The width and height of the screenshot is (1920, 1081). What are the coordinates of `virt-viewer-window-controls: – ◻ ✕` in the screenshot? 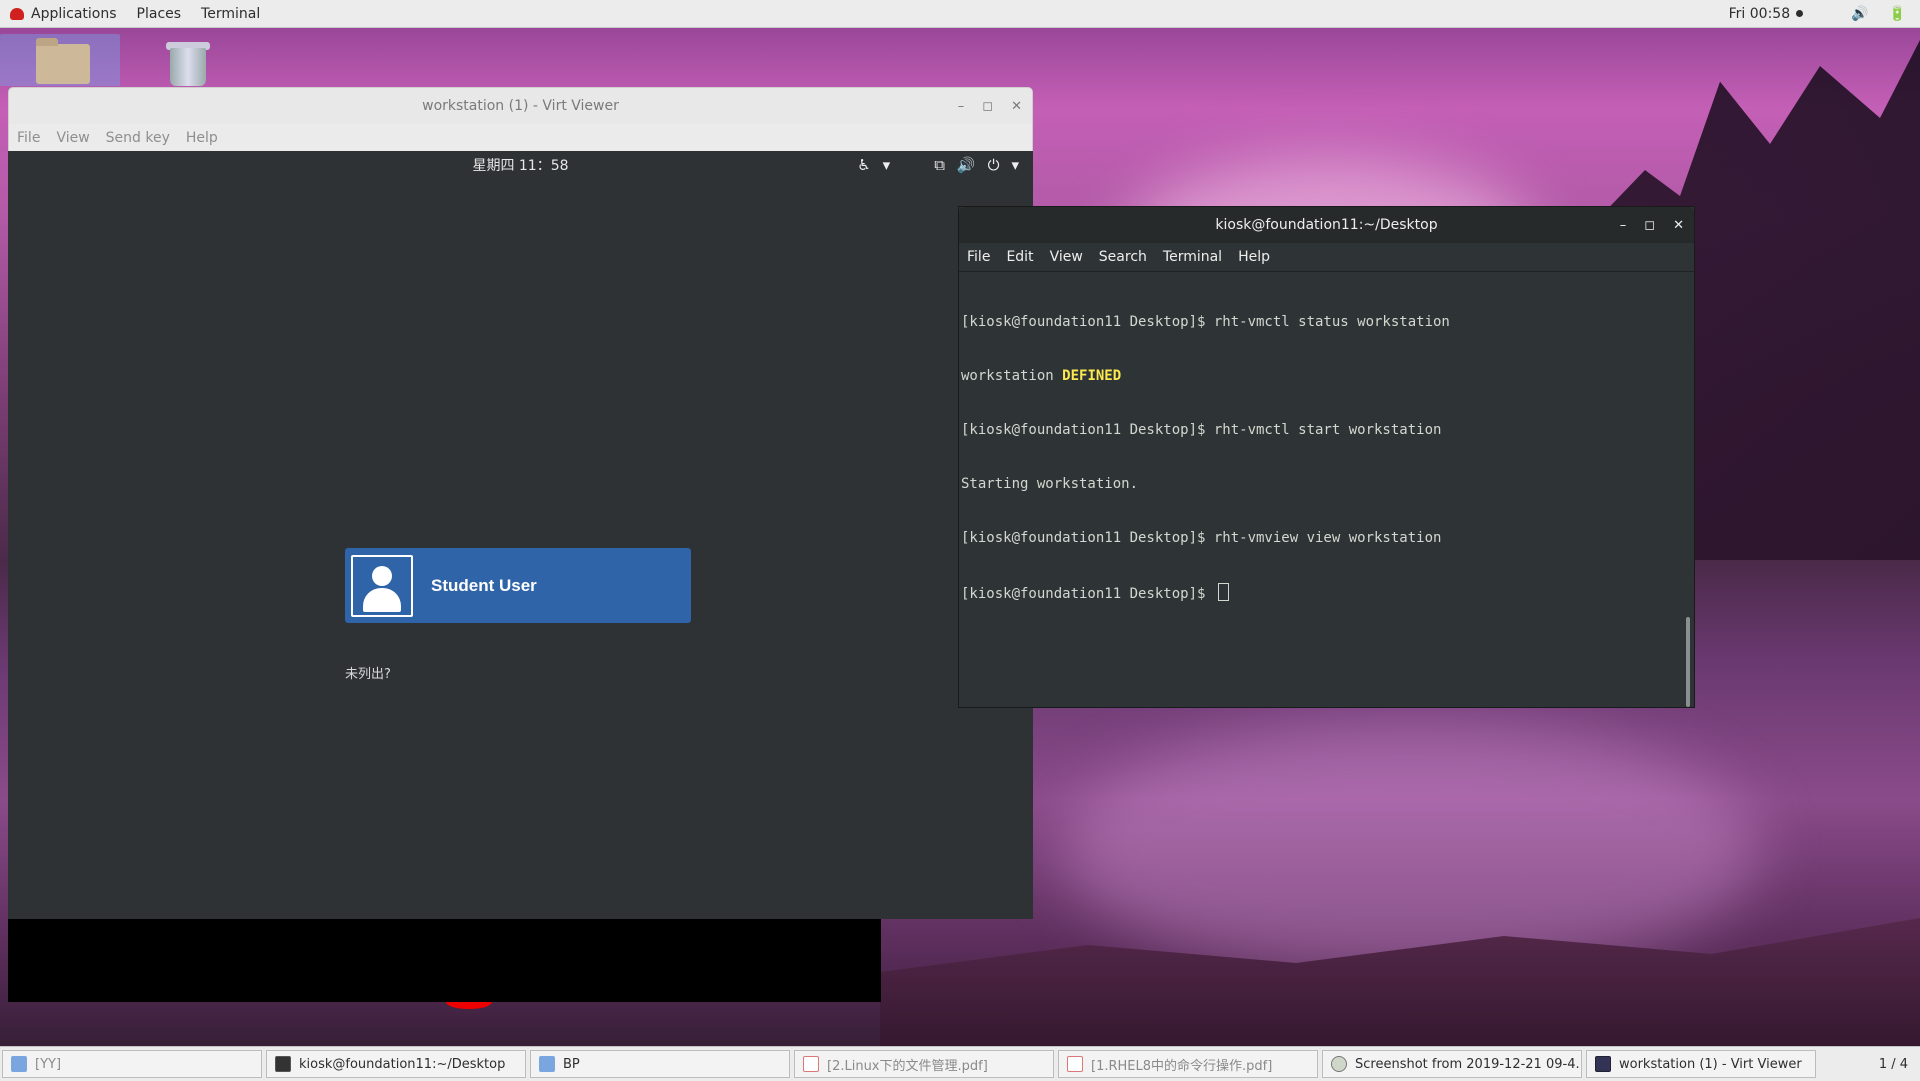 It's located at (990, 106).